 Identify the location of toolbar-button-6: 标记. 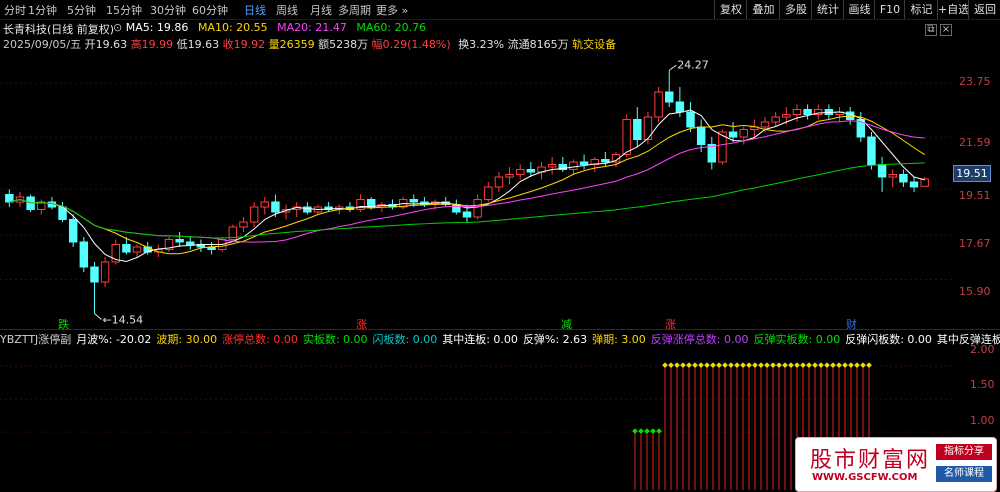
(921, 9).